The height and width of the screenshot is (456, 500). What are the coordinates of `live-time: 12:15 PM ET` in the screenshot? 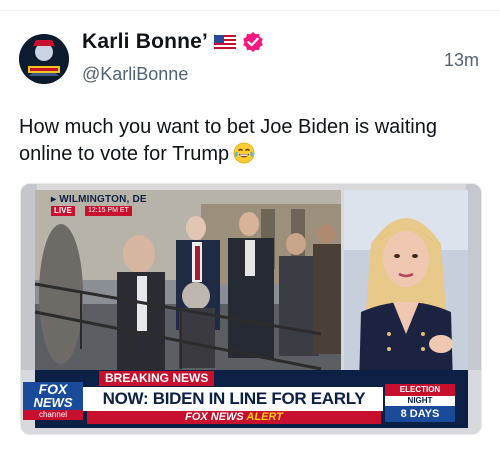 It's located at (108, 211).